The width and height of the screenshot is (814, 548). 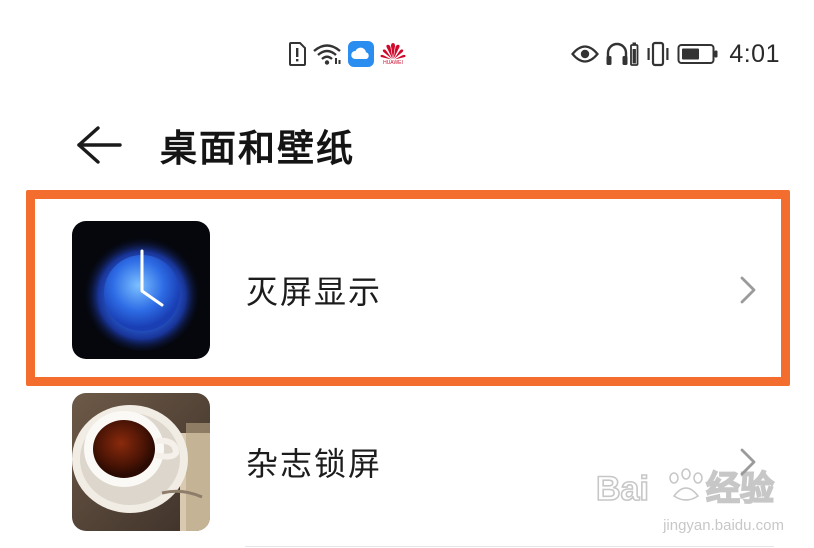 What do you see at coordinates (622, 489) in the screenshot?
I see `svg-text: Bai` at bounding box center [622, 489].